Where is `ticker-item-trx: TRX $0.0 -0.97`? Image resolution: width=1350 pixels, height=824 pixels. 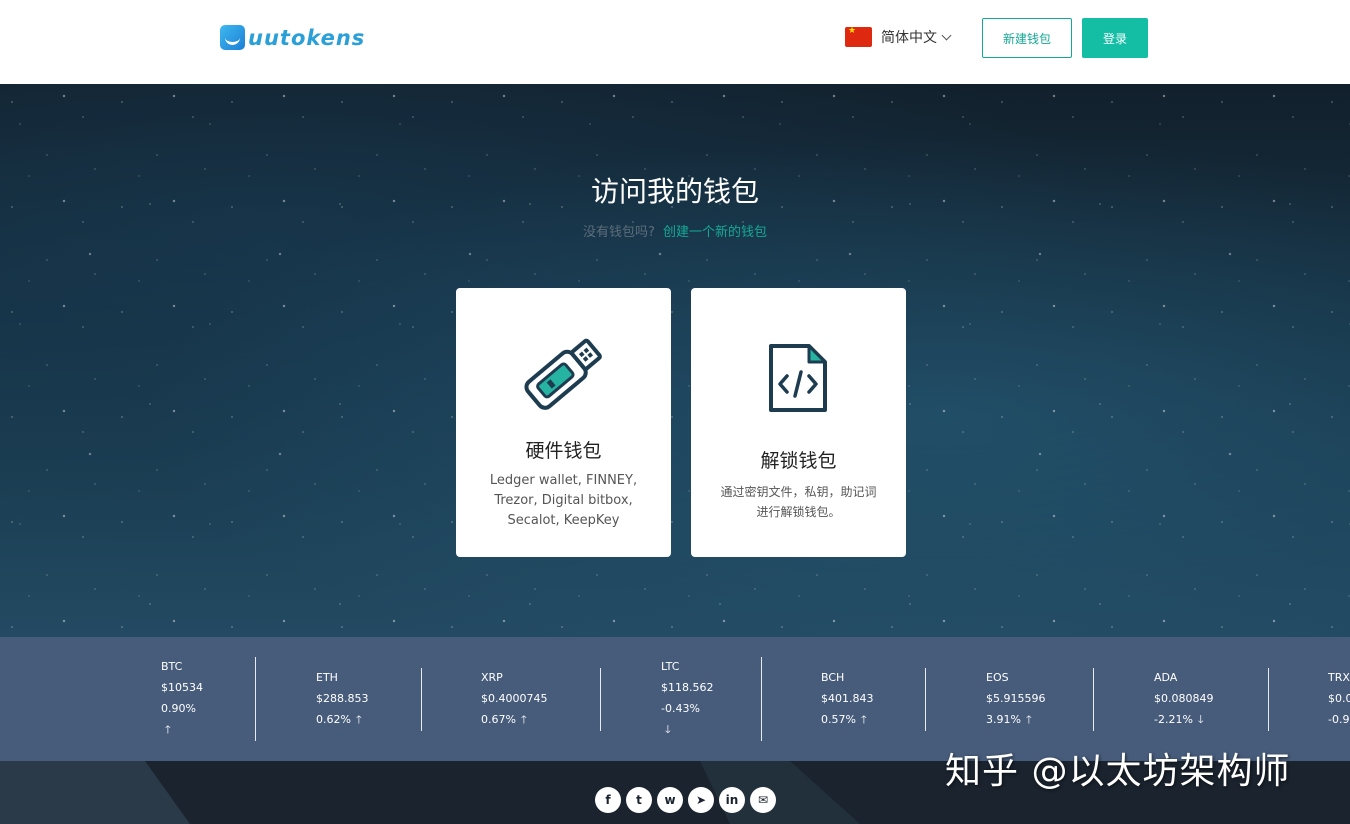 ticker-item-trx: TRX $0.0 -0.97 is located at coordinates (1339, 698).